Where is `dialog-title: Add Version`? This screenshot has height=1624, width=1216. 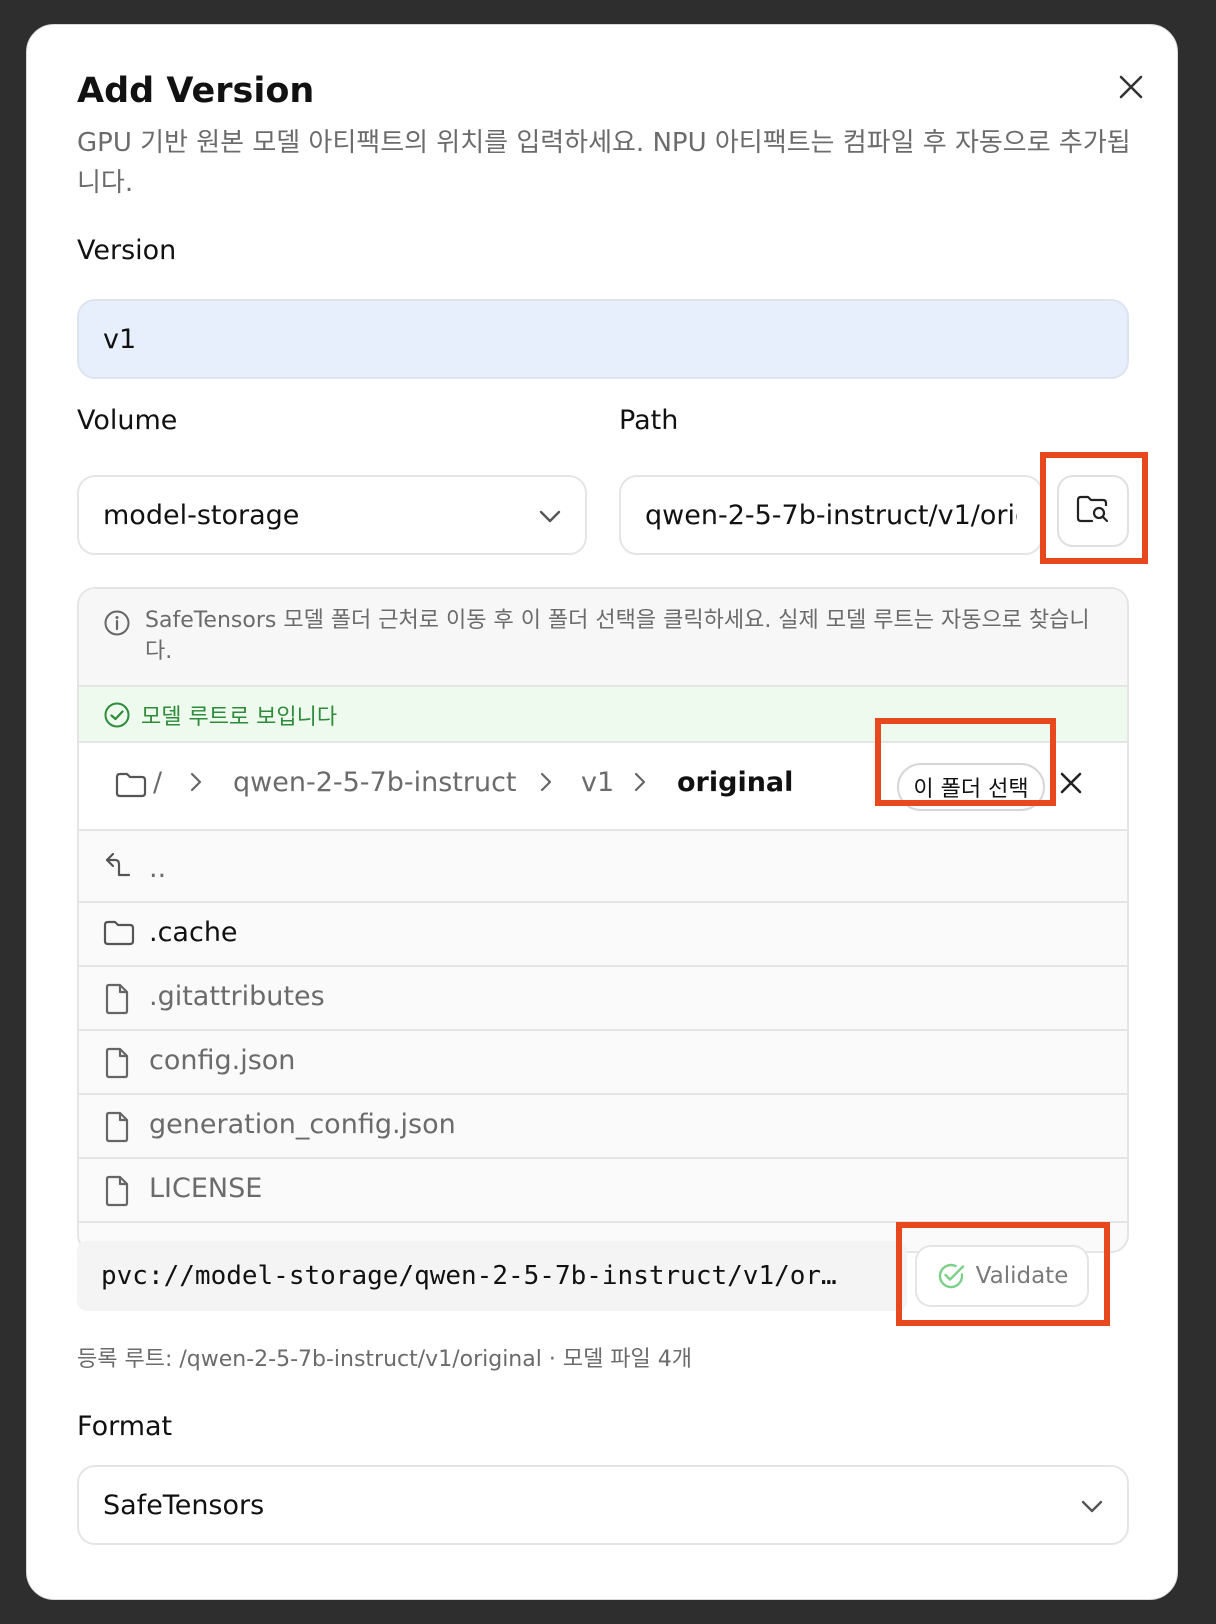 dialog-title: Add Version is located at coordinates (196, 91).